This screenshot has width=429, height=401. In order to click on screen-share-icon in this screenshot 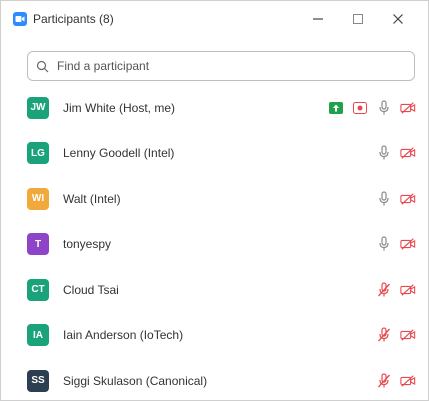, I will do `click(336, 108)`.